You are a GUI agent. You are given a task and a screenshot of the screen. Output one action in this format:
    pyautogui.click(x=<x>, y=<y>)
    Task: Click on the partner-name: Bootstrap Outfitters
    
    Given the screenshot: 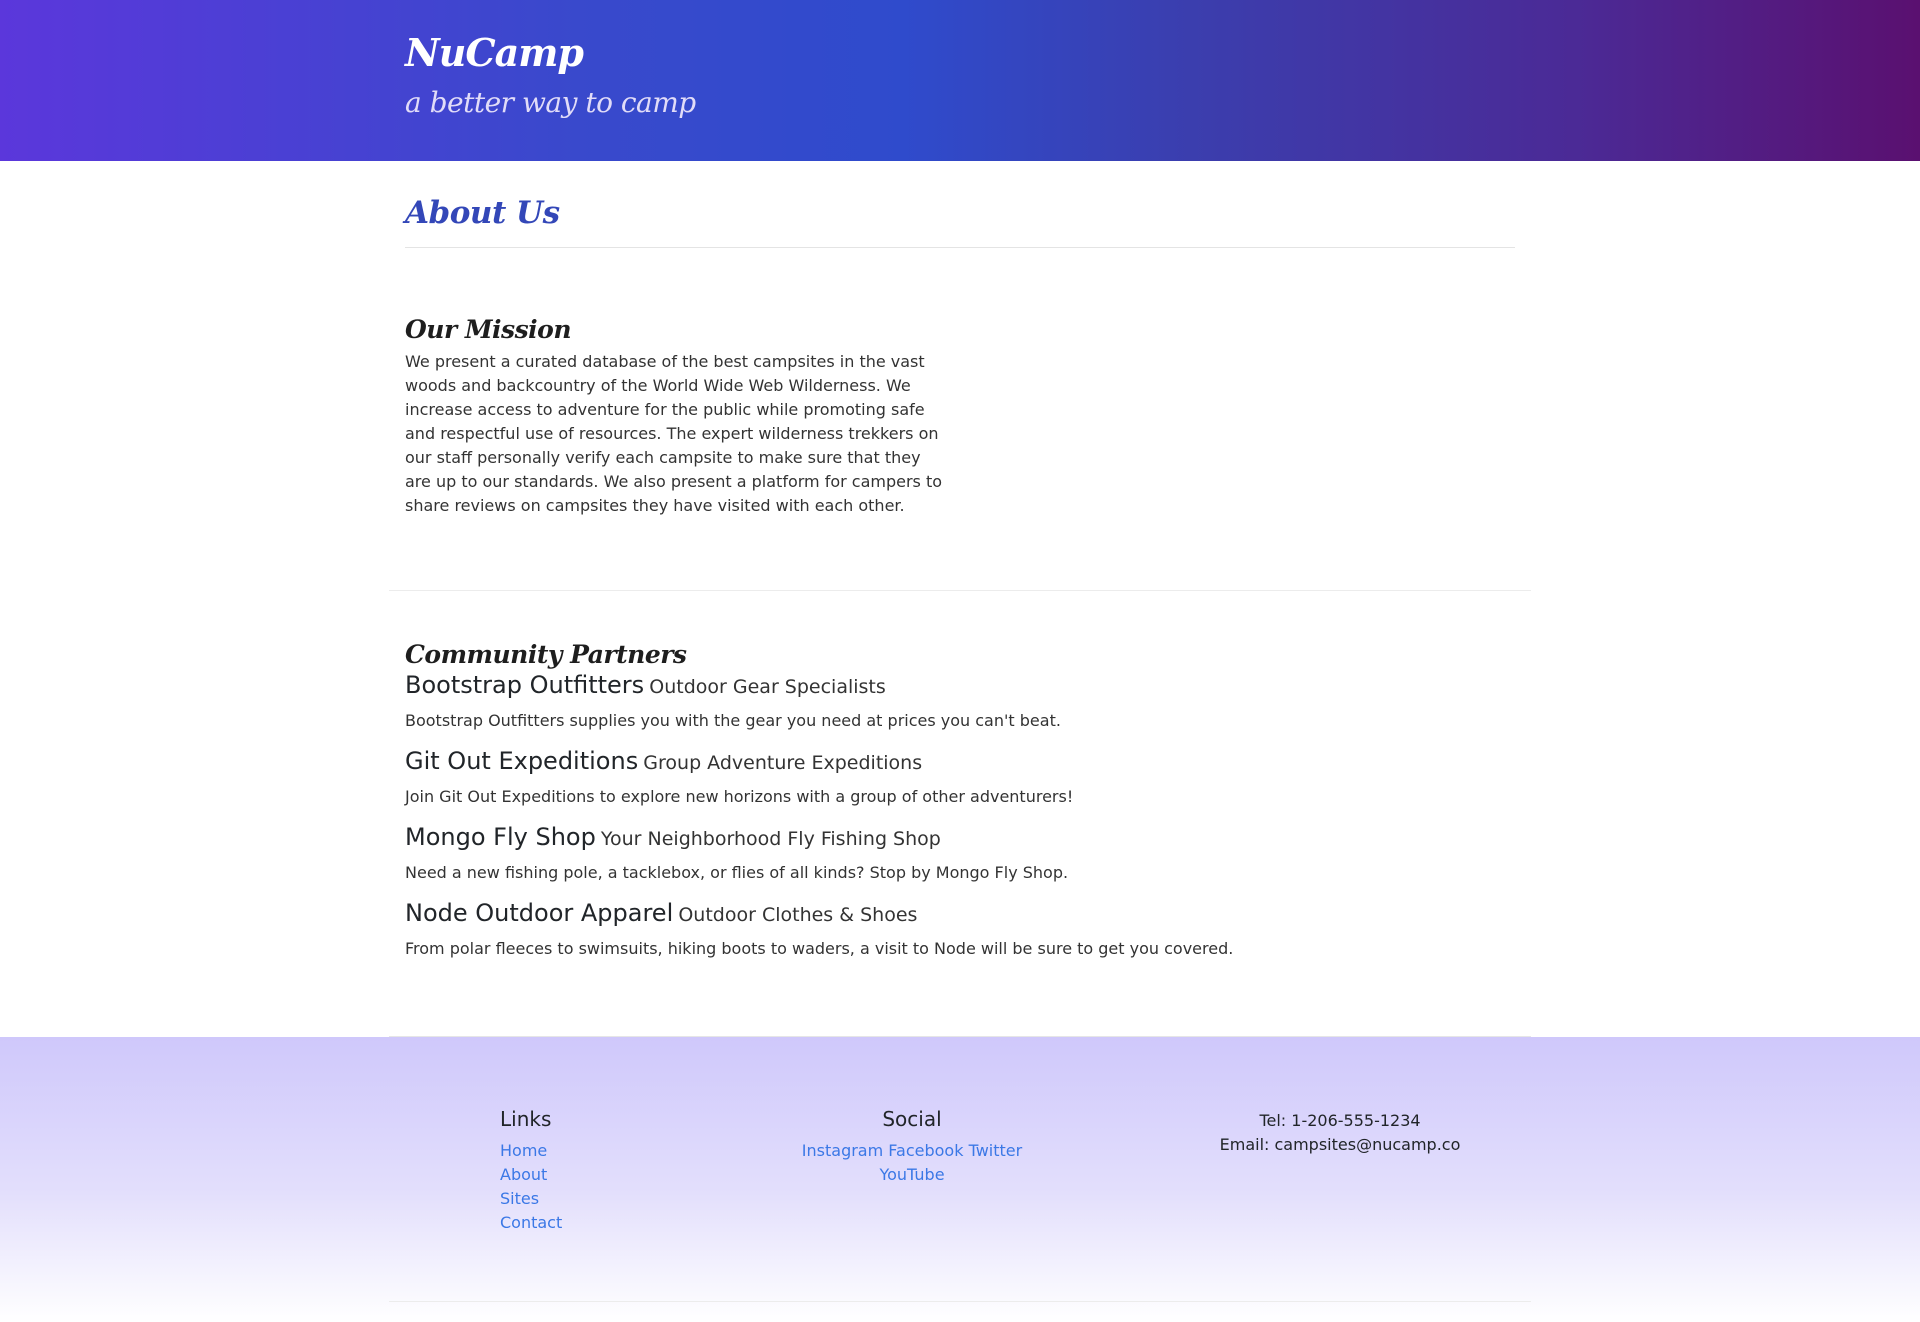 What is the action you would take?
    pyautogui.click(x=525, y=685)
    